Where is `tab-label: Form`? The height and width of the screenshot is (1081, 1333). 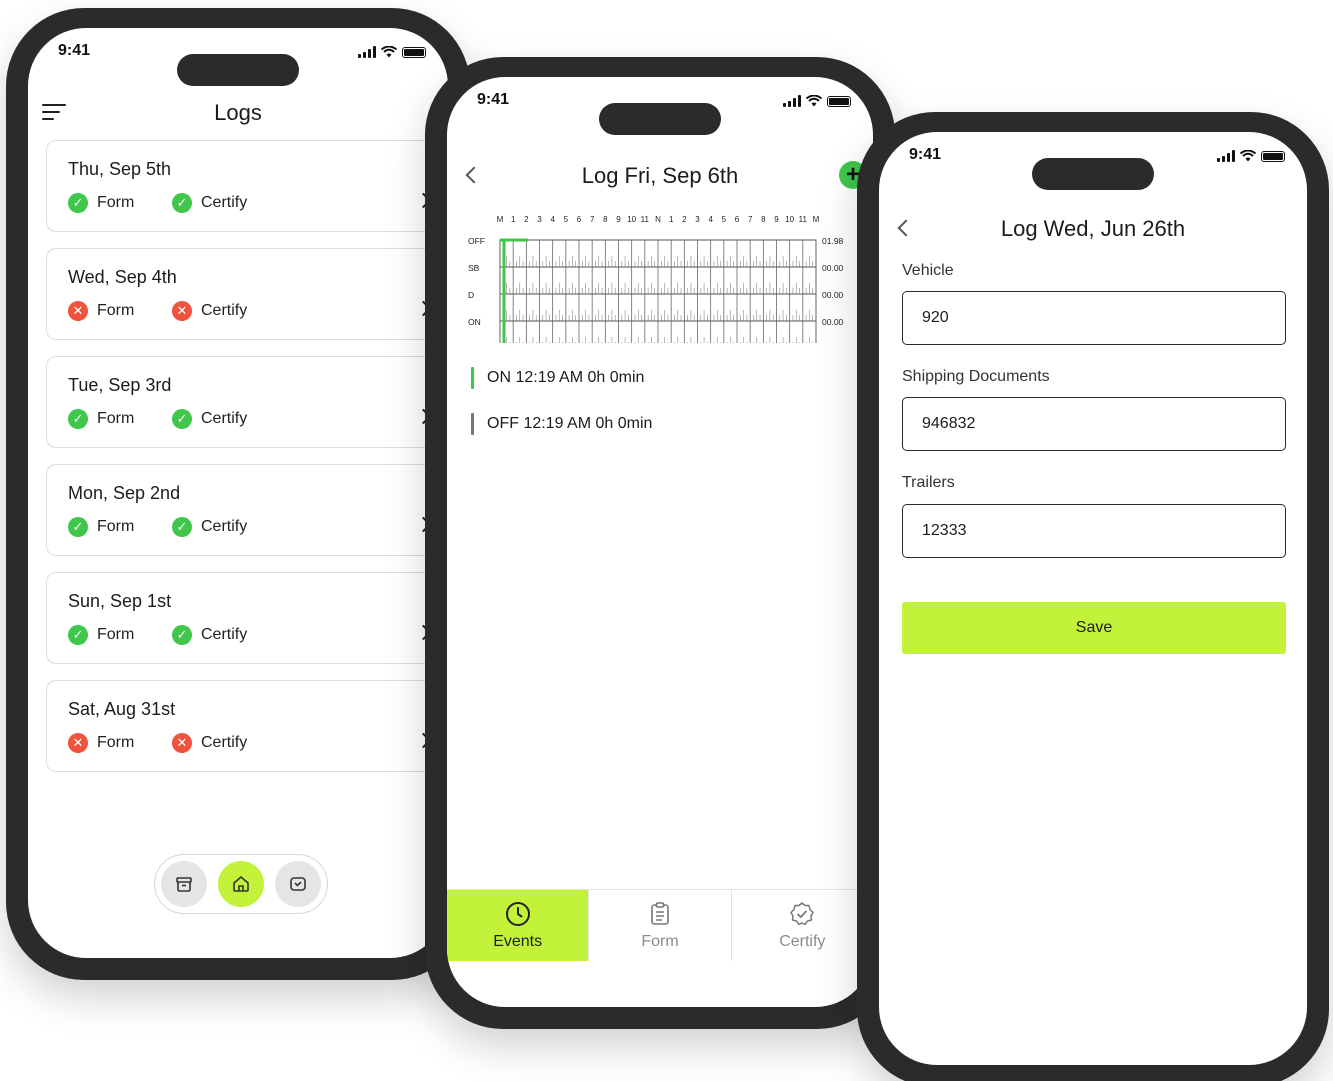
tab-label: Form is located at coordinates (660, 941).